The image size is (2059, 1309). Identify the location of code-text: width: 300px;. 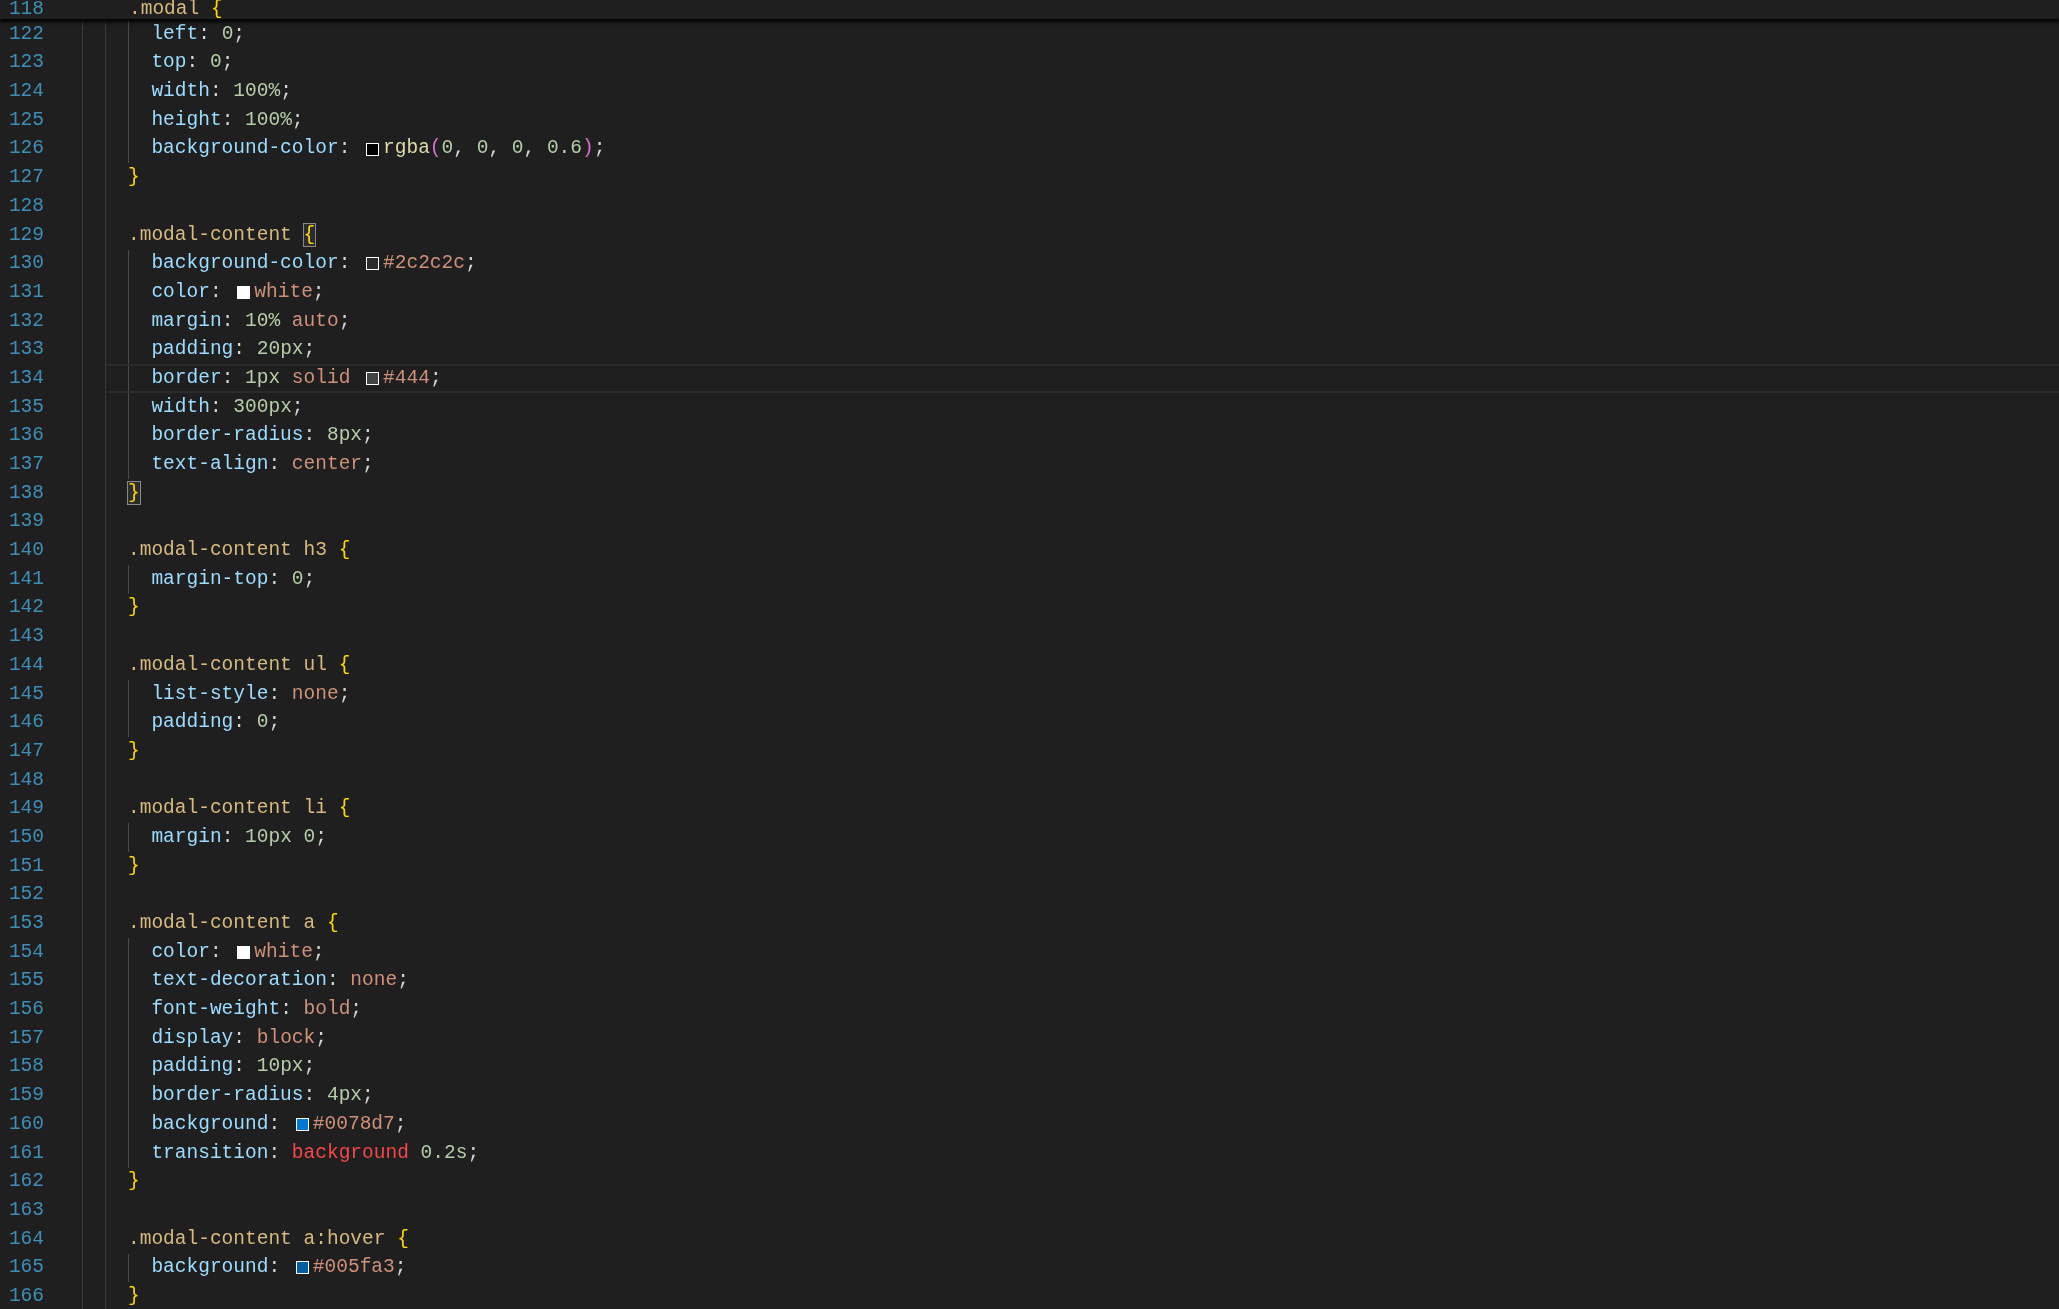
(227, 407).